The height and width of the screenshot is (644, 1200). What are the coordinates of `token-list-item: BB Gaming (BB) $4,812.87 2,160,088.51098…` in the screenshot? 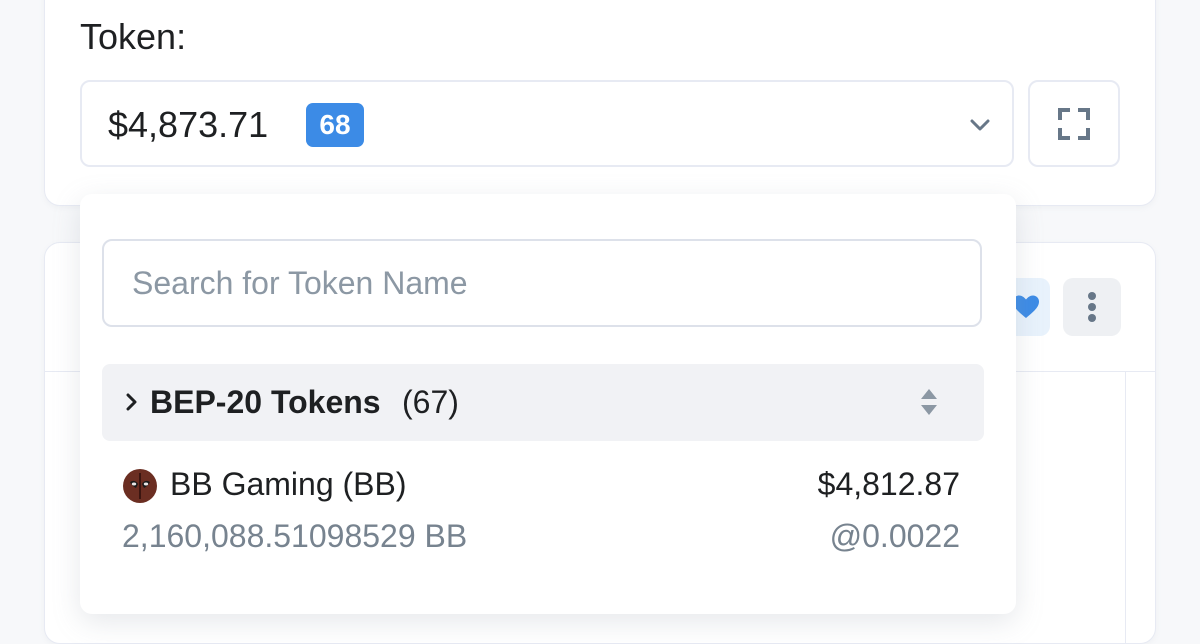 It's located at (543, 511).